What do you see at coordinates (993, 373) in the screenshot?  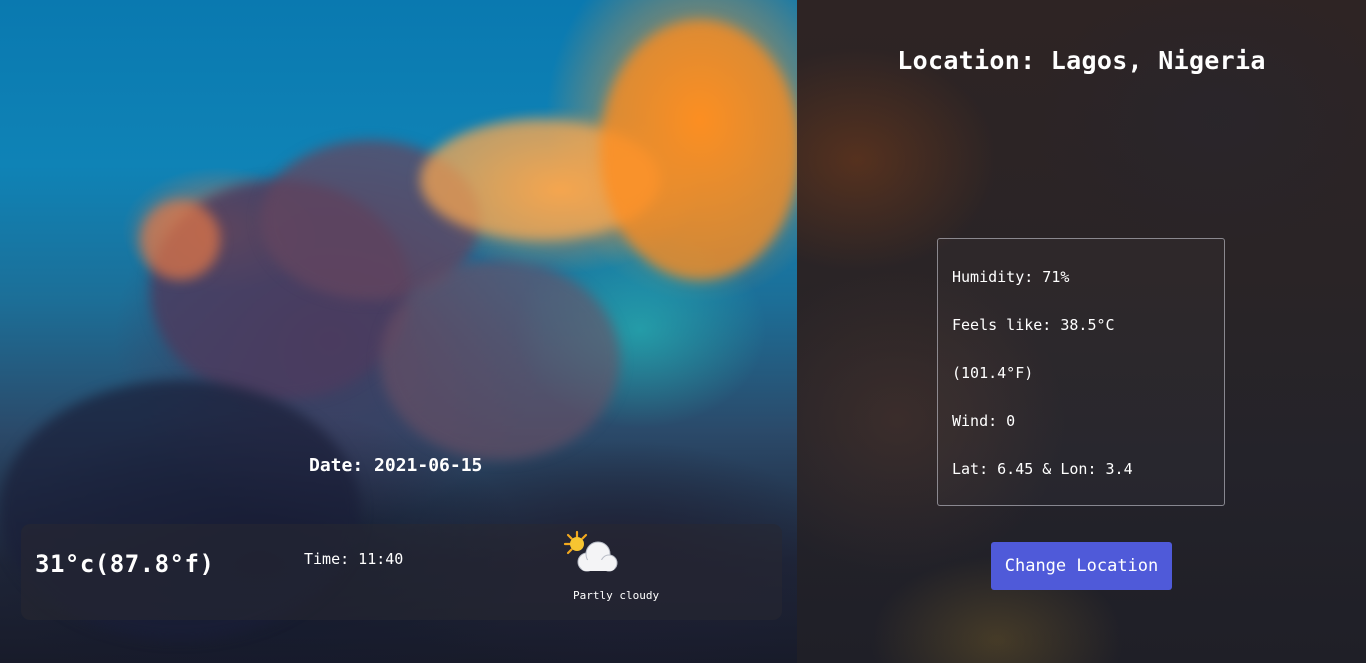 I see `feels-like-fahrenheit: (101.4°F)` at bounding box center [993, 373].